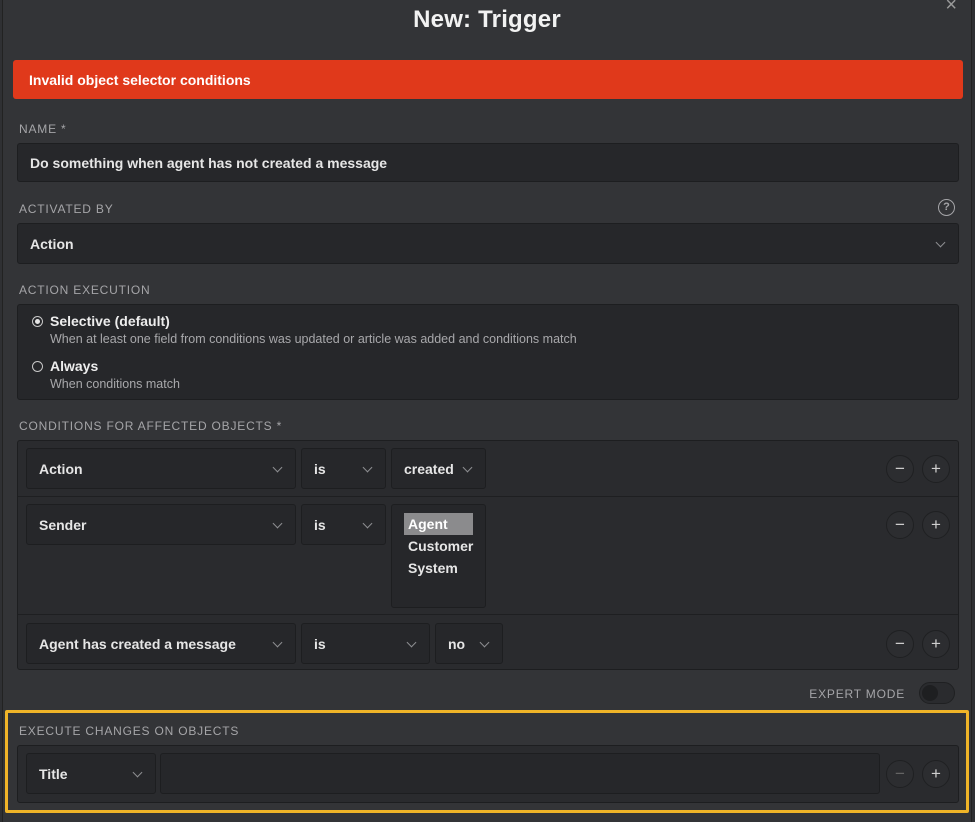 Image resolution: width=975 pixels, height=822 pixels. Describe the element at coordinates (946, 207) in the screenshot. I see `help-icon: ?` at that location.